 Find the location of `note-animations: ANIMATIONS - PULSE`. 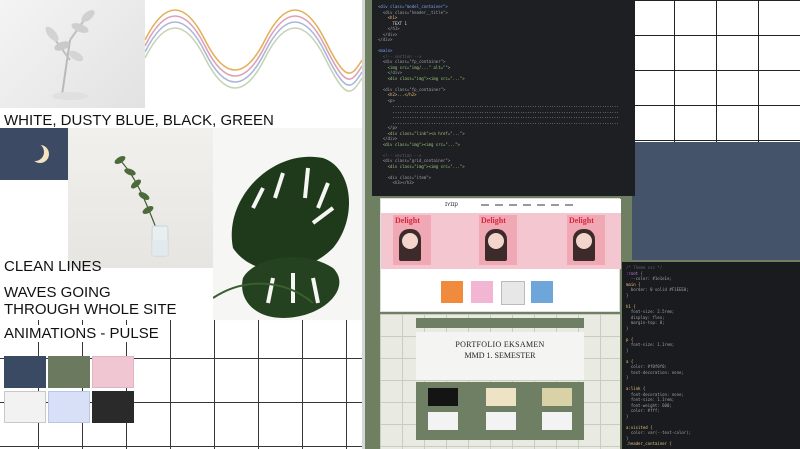

note-animations: ANIMATIONS - PULSE is located at coordinates (81, 333).